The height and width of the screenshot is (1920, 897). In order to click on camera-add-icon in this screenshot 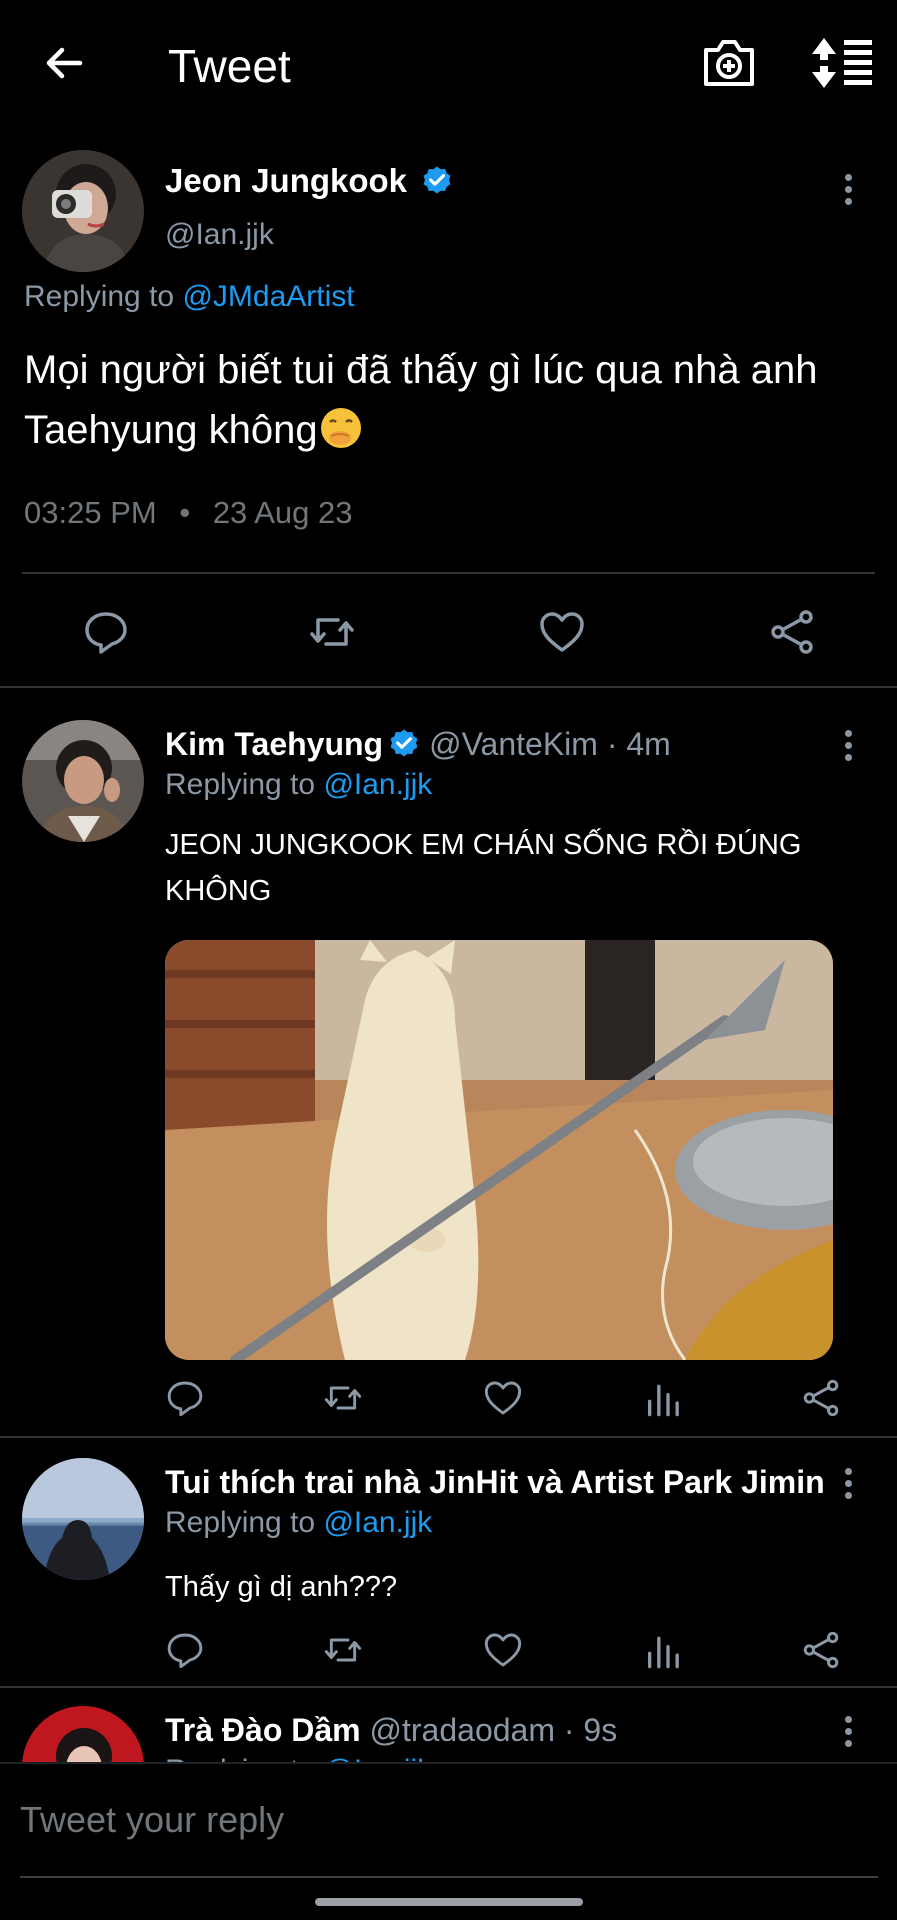, I will do `click(729, 63)`.